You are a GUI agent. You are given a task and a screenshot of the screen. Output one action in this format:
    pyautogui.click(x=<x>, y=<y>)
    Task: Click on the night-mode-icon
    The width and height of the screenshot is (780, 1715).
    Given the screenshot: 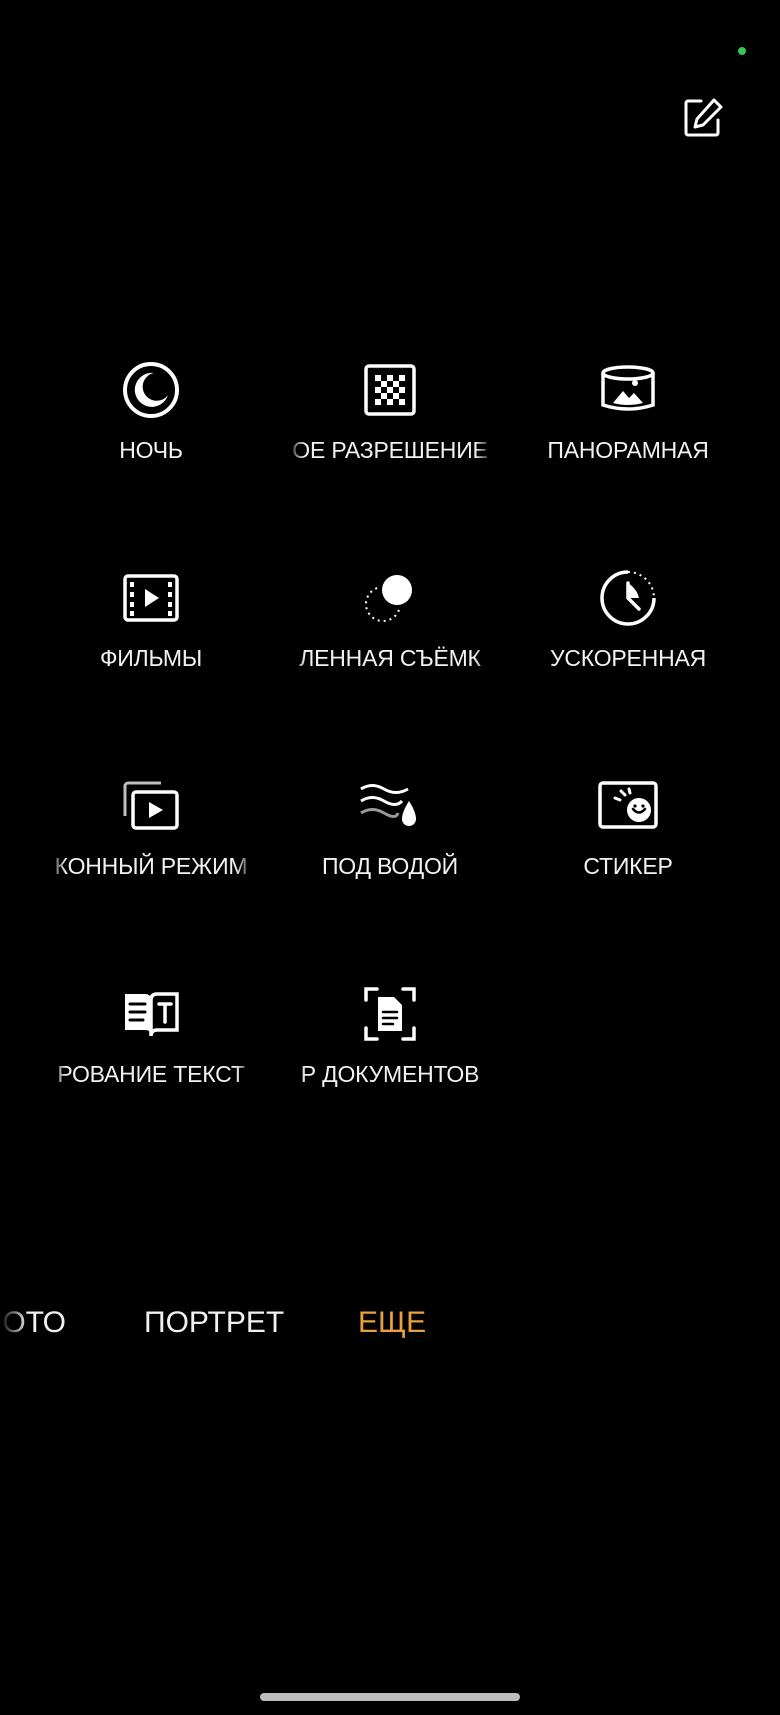 What is the action you would take?
    pyautogui.click(x=151, y=390)
    